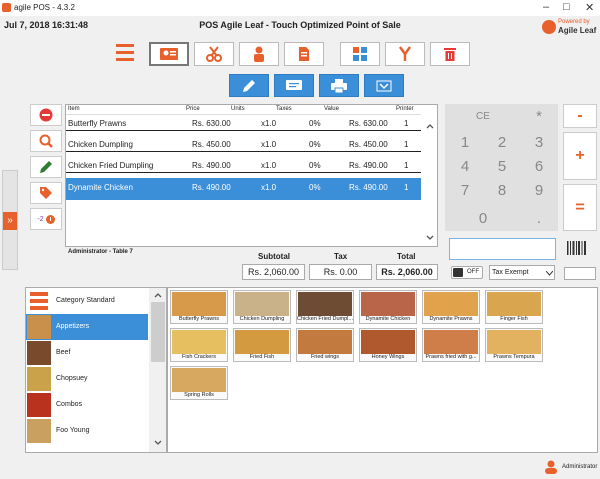 The height and width of the screenshot is (479, 600). I want to click on category-item: Foo Young, so click(87, 431).